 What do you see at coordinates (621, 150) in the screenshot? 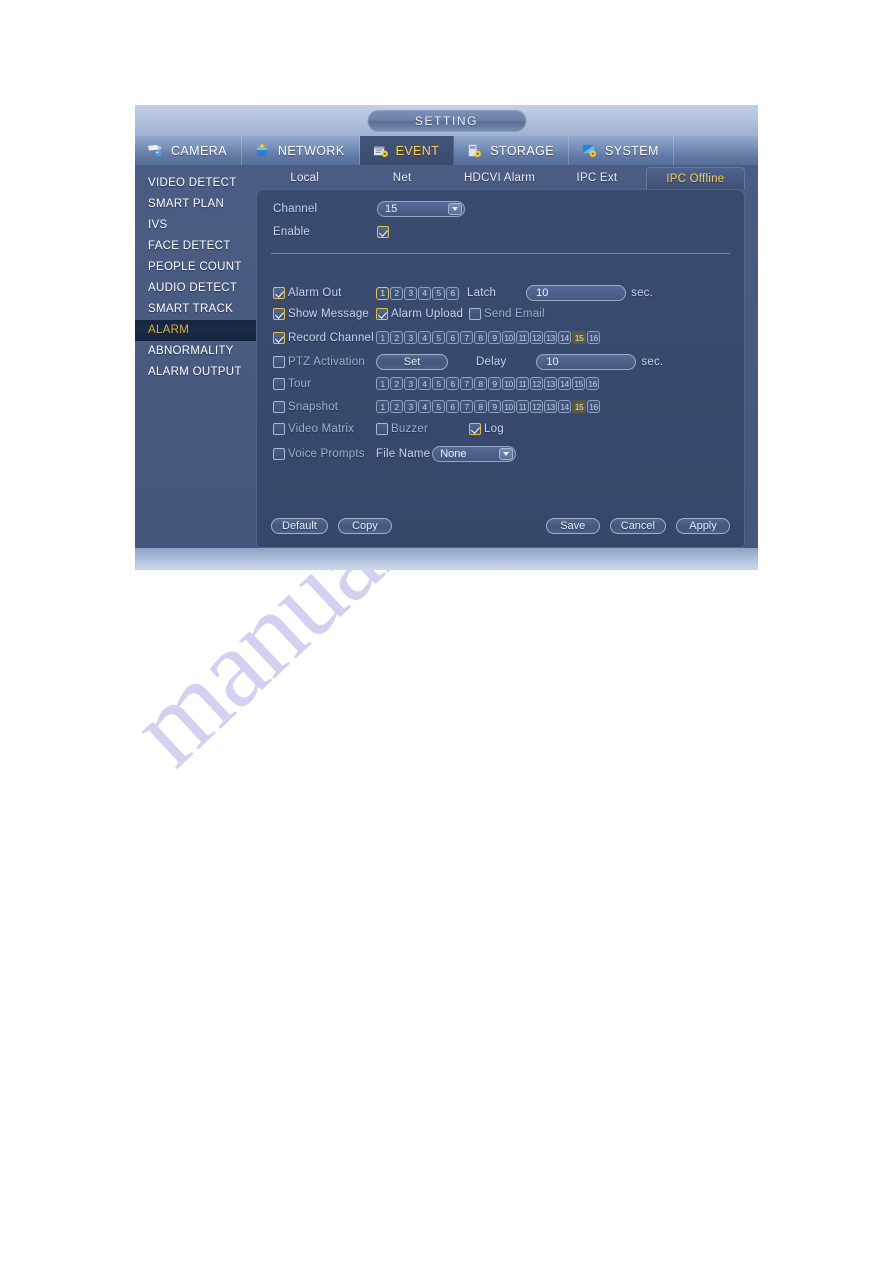
I see `nav-tab-system: SYSTEM` at bounding box center [621, 150].